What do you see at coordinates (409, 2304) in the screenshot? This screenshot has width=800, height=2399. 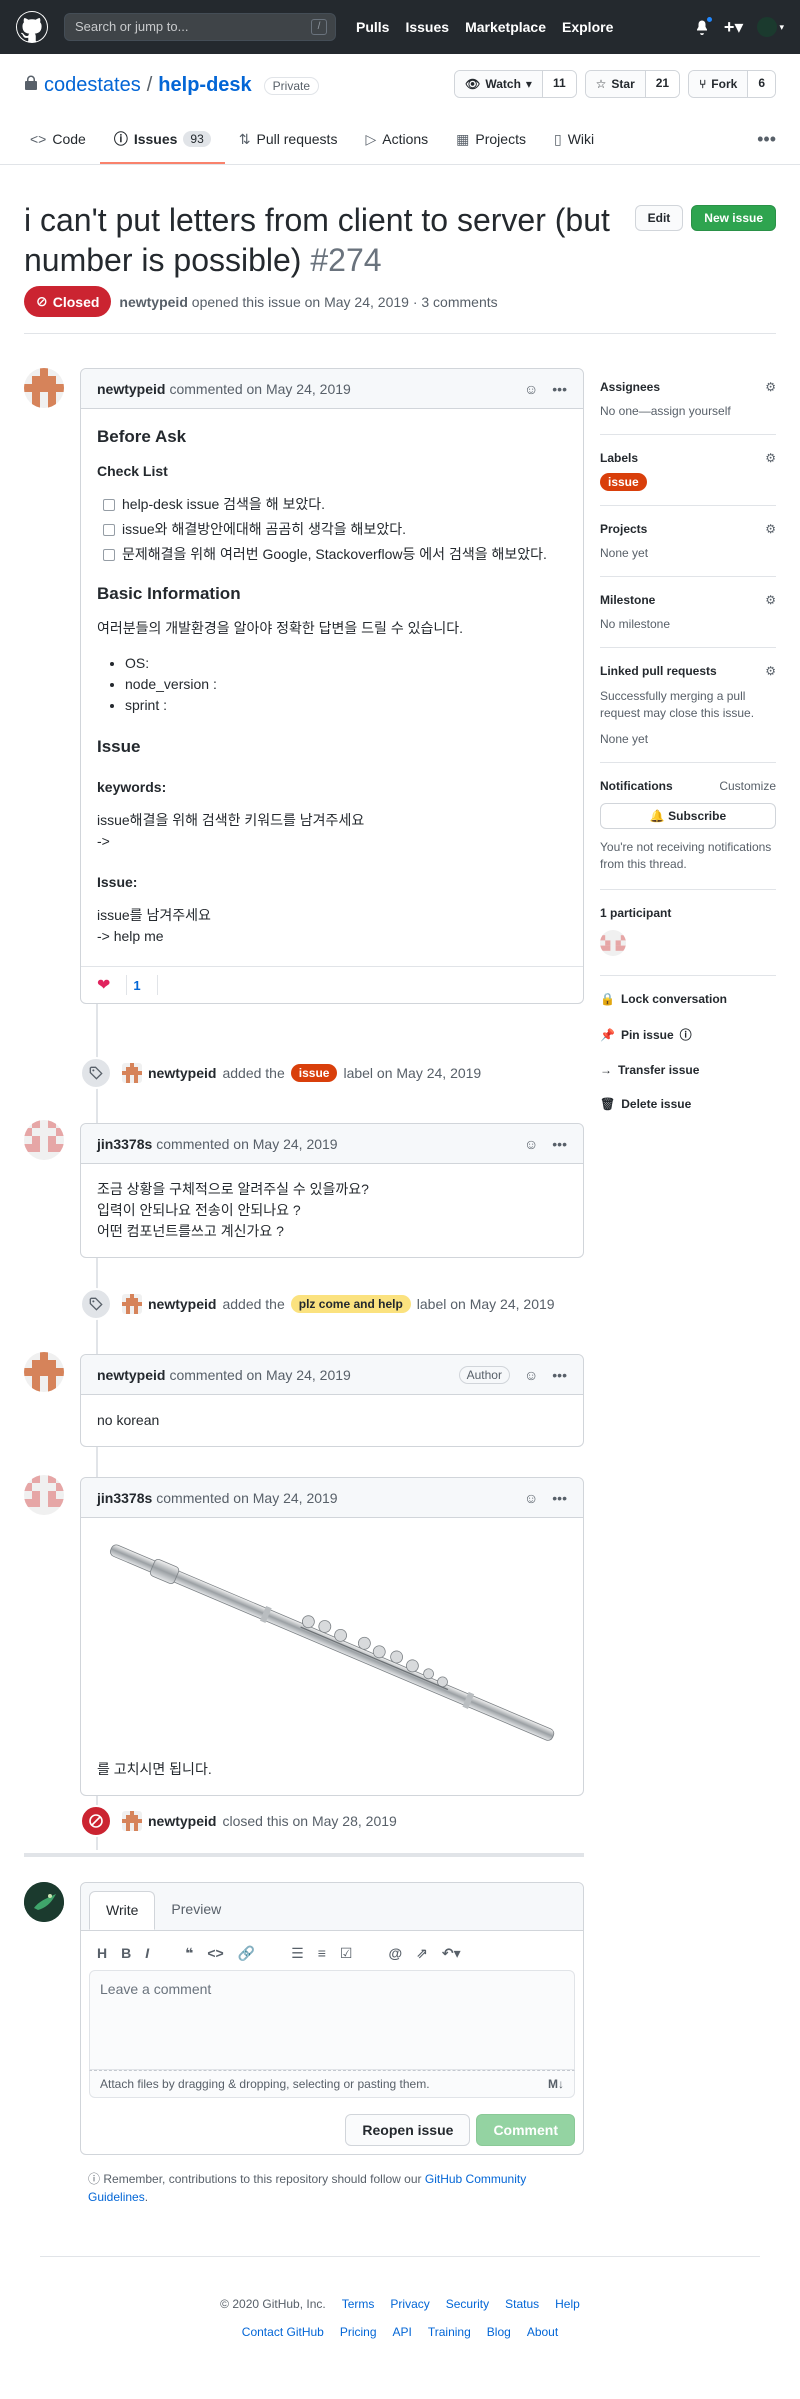 I see `footer-link-privacy: Privacy` at bounding box center [409, 2304].